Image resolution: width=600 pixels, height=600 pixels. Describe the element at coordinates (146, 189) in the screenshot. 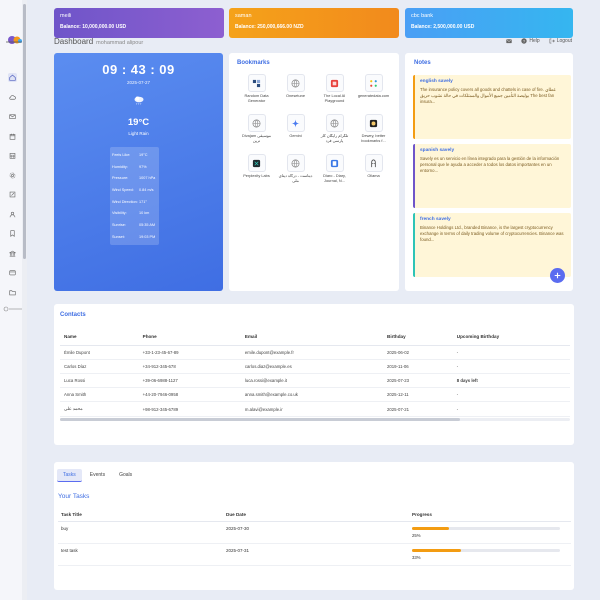

I see `weather-detail-value: 0.84 m/s` at that location.